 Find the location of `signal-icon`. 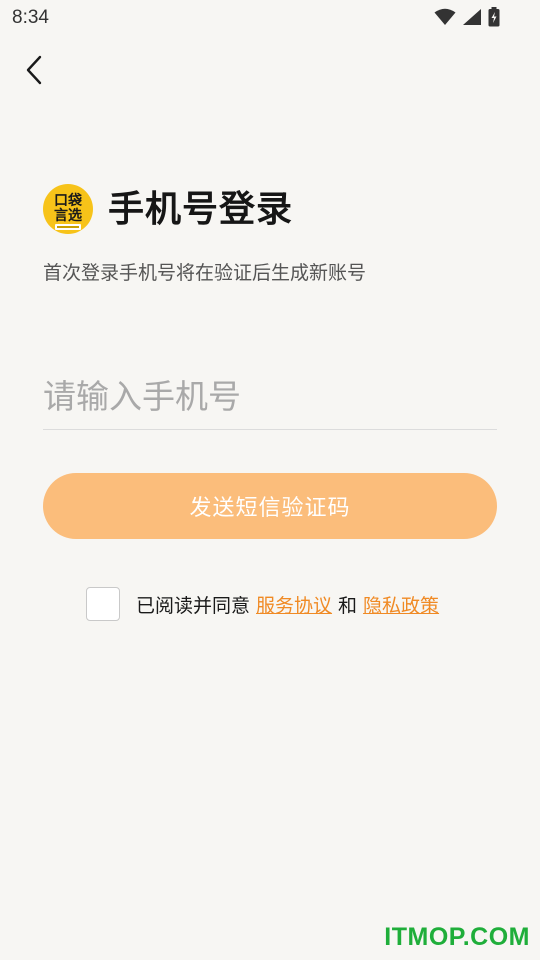

signal-icon is located at coordinates (472, 17).